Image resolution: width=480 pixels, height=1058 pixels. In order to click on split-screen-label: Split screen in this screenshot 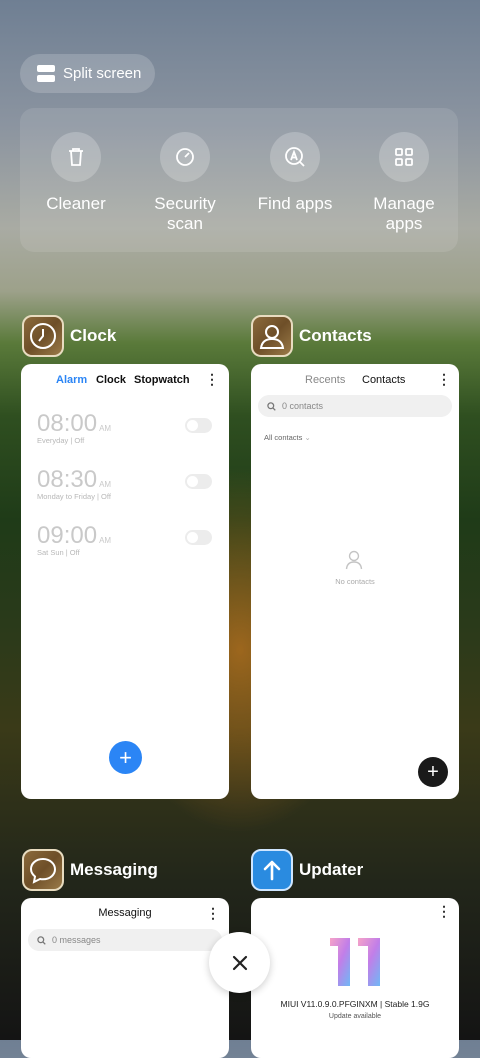, I will do `click(102, 73)`.